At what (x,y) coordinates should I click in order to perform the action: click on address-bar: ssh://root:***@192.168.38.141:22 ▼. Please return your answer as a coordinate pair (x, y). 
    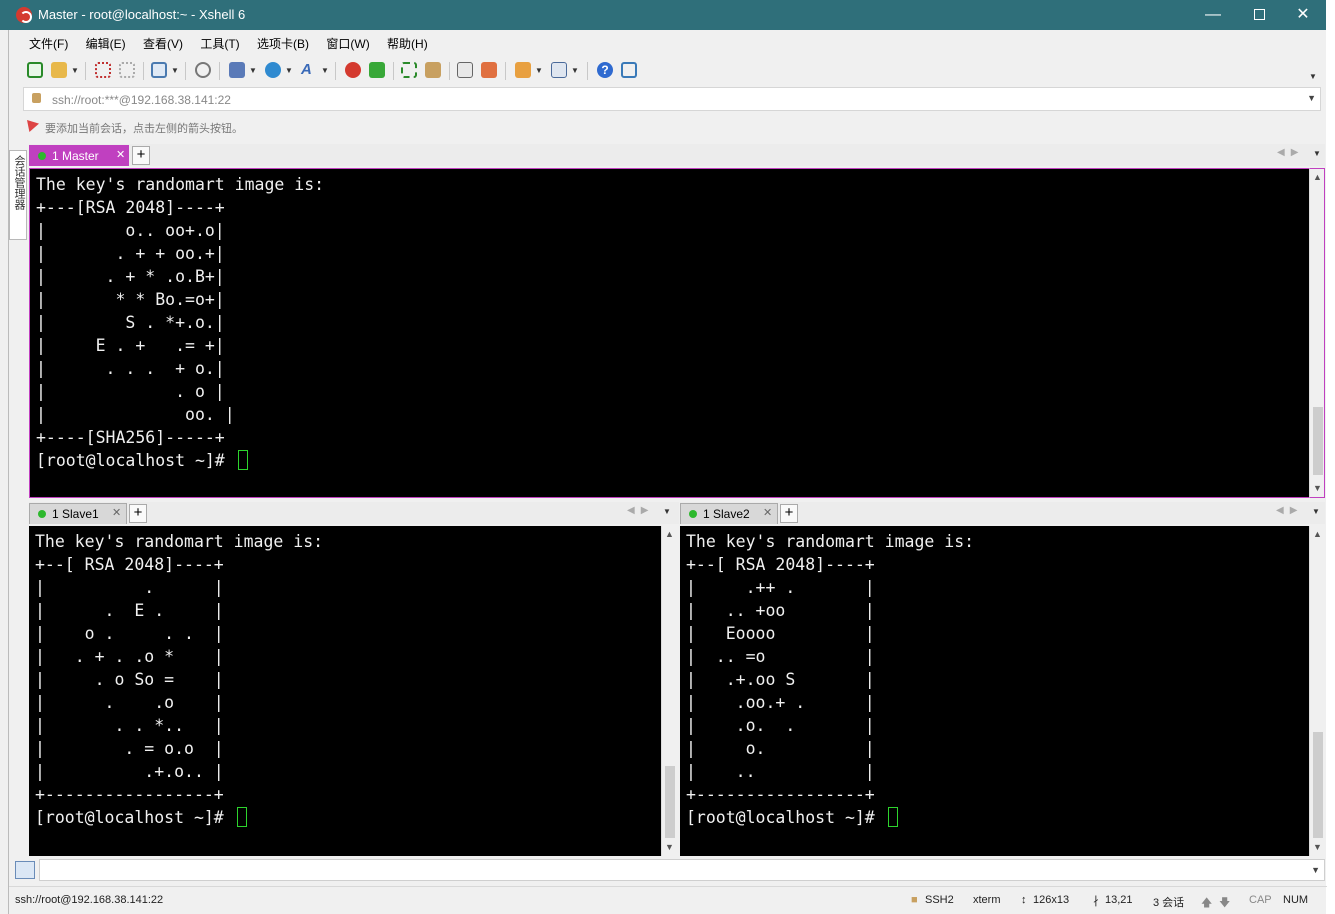
    Looking at the image, I should click on (672, 99).